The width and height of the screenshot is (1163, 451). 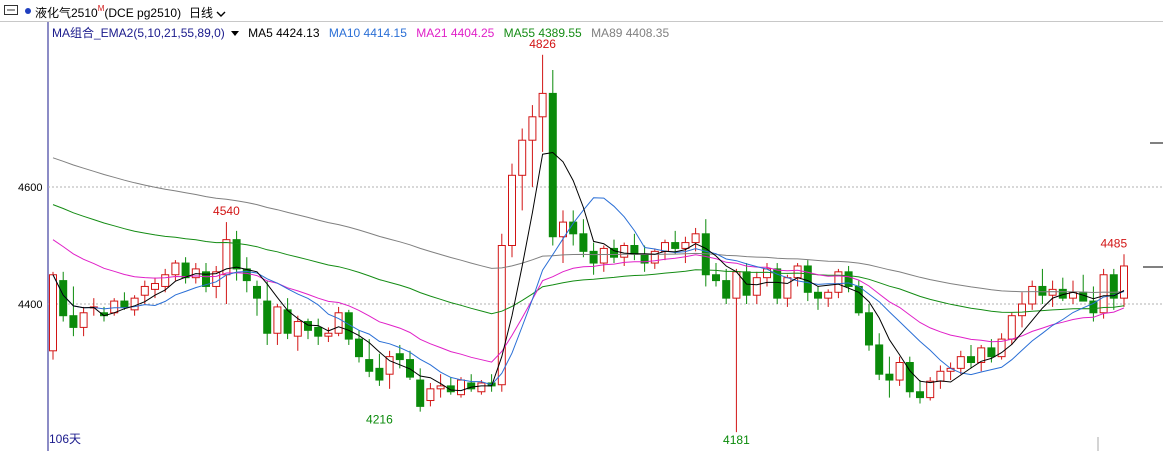 I want to click on y-tick-label-4600: 4600, so click(x=30, y=188).